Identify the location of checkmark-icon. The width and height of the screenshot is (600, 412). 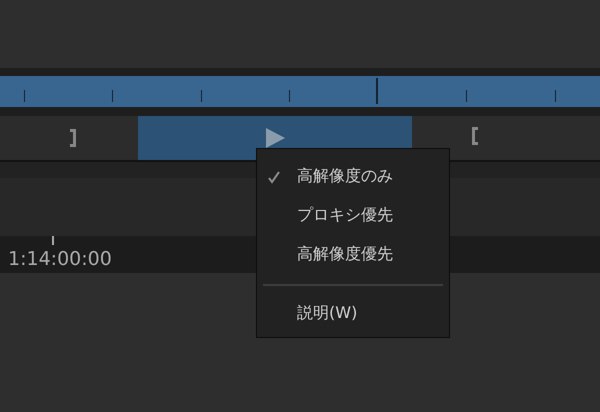
(274, 177).